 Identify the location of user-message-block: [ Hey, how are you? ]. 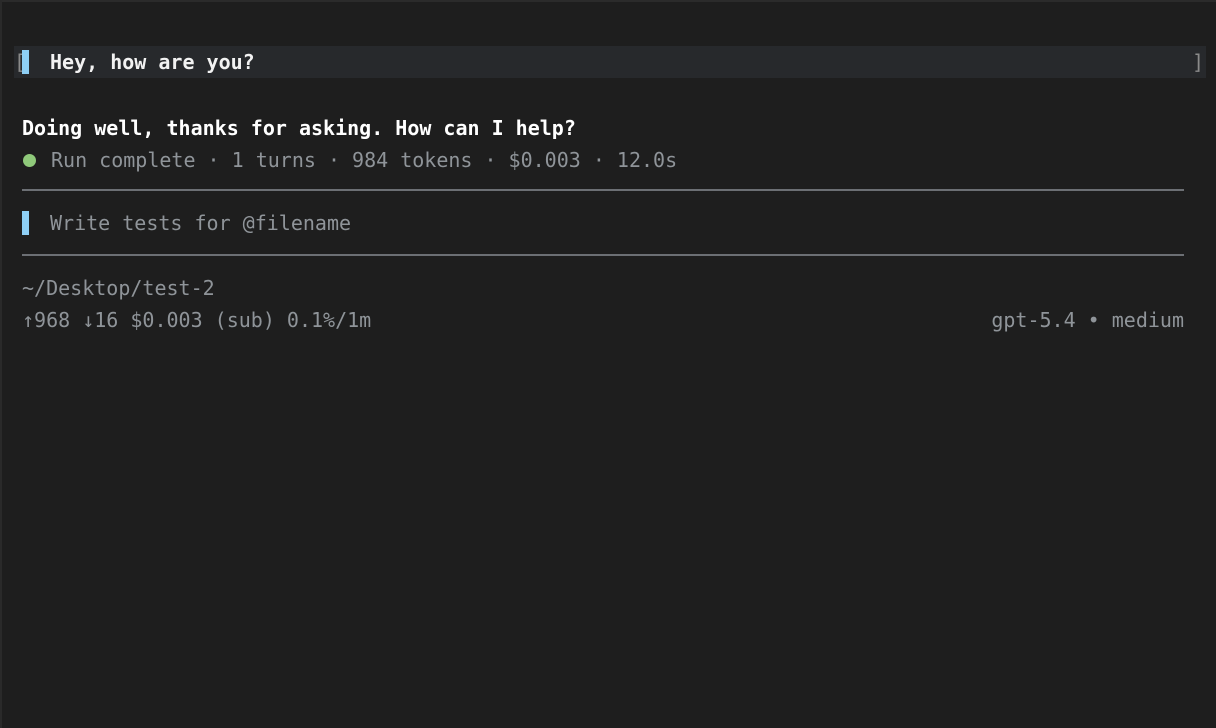
(610, 62).